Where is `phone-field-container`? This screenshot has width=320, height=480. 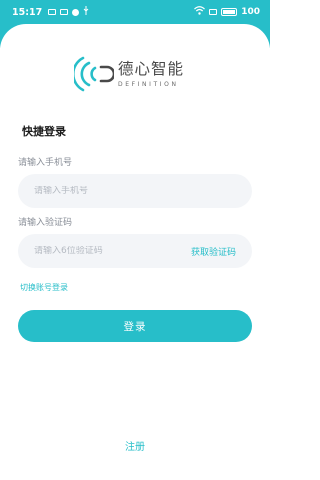
phone-field-container is located at coordinates (135, 191).